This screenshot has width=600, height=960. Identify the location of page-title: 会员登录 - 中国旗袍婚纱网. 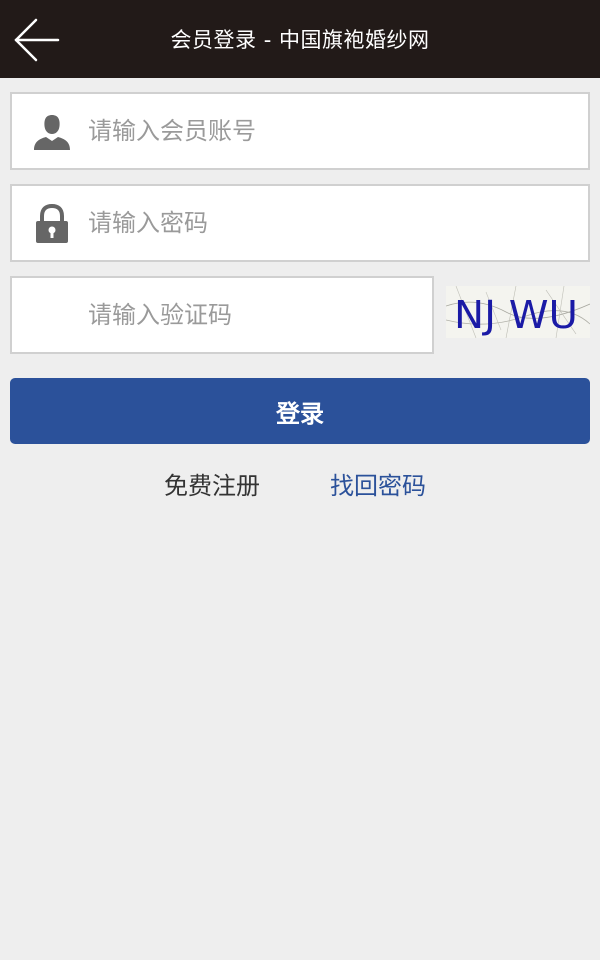
(300, 40).